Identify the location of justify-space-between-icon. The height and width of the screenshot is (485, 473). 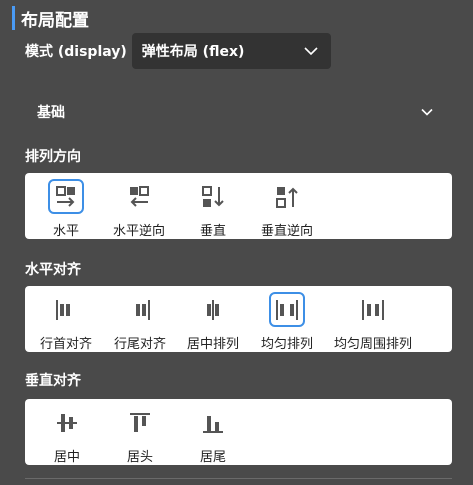
(287, 309).